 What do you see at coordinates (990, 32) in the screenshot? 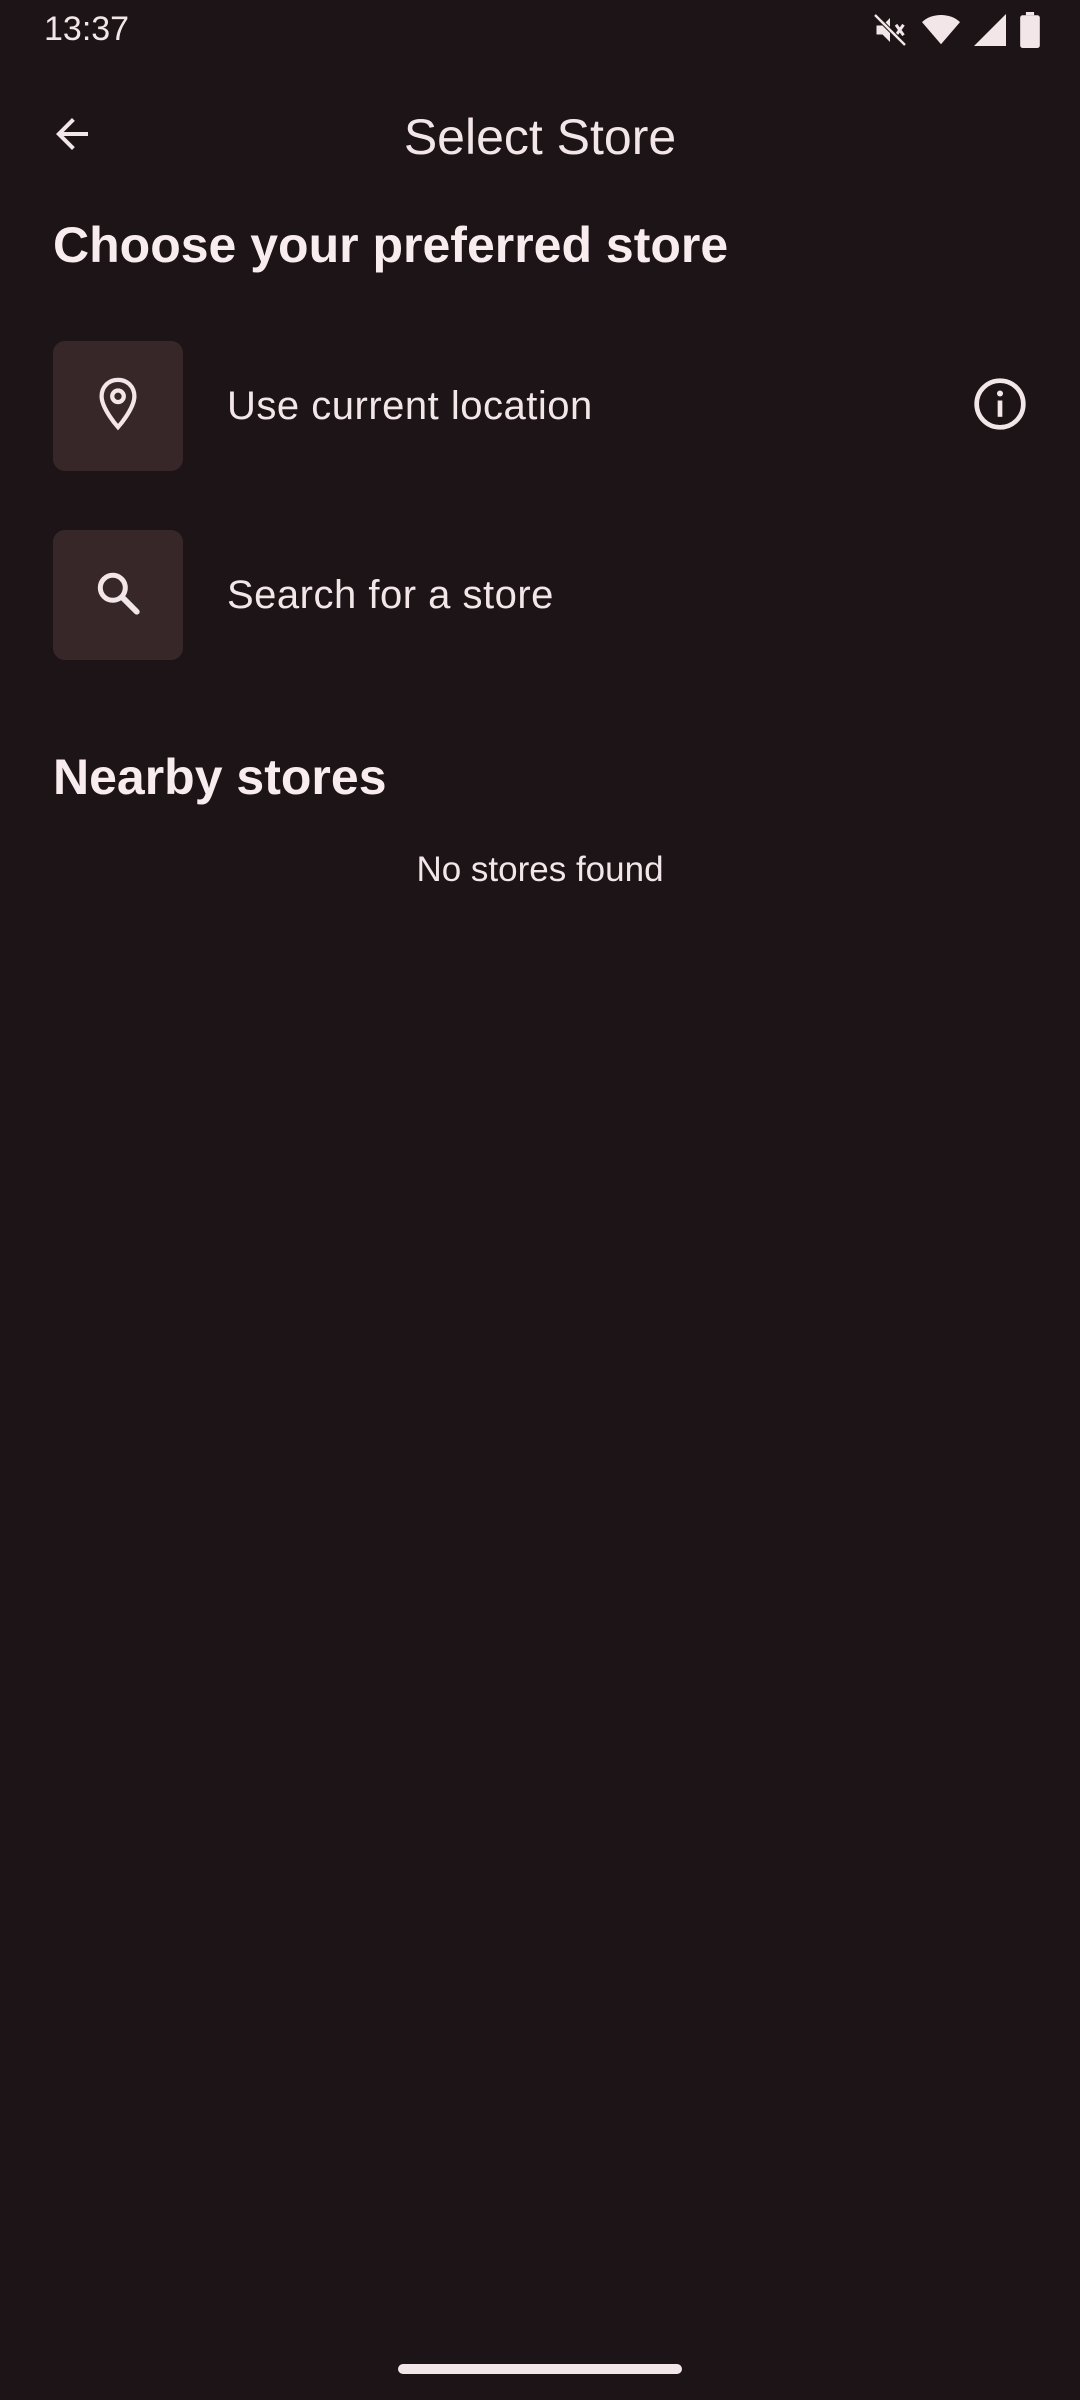
I see `signal-icon` at bounding box center [990, 32].